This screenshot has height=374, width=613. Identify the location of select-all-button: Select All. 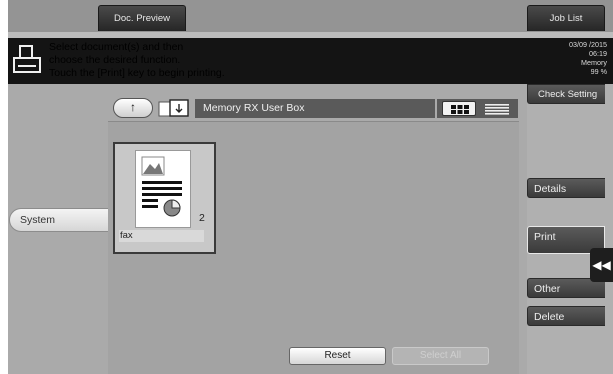
(440, 356).